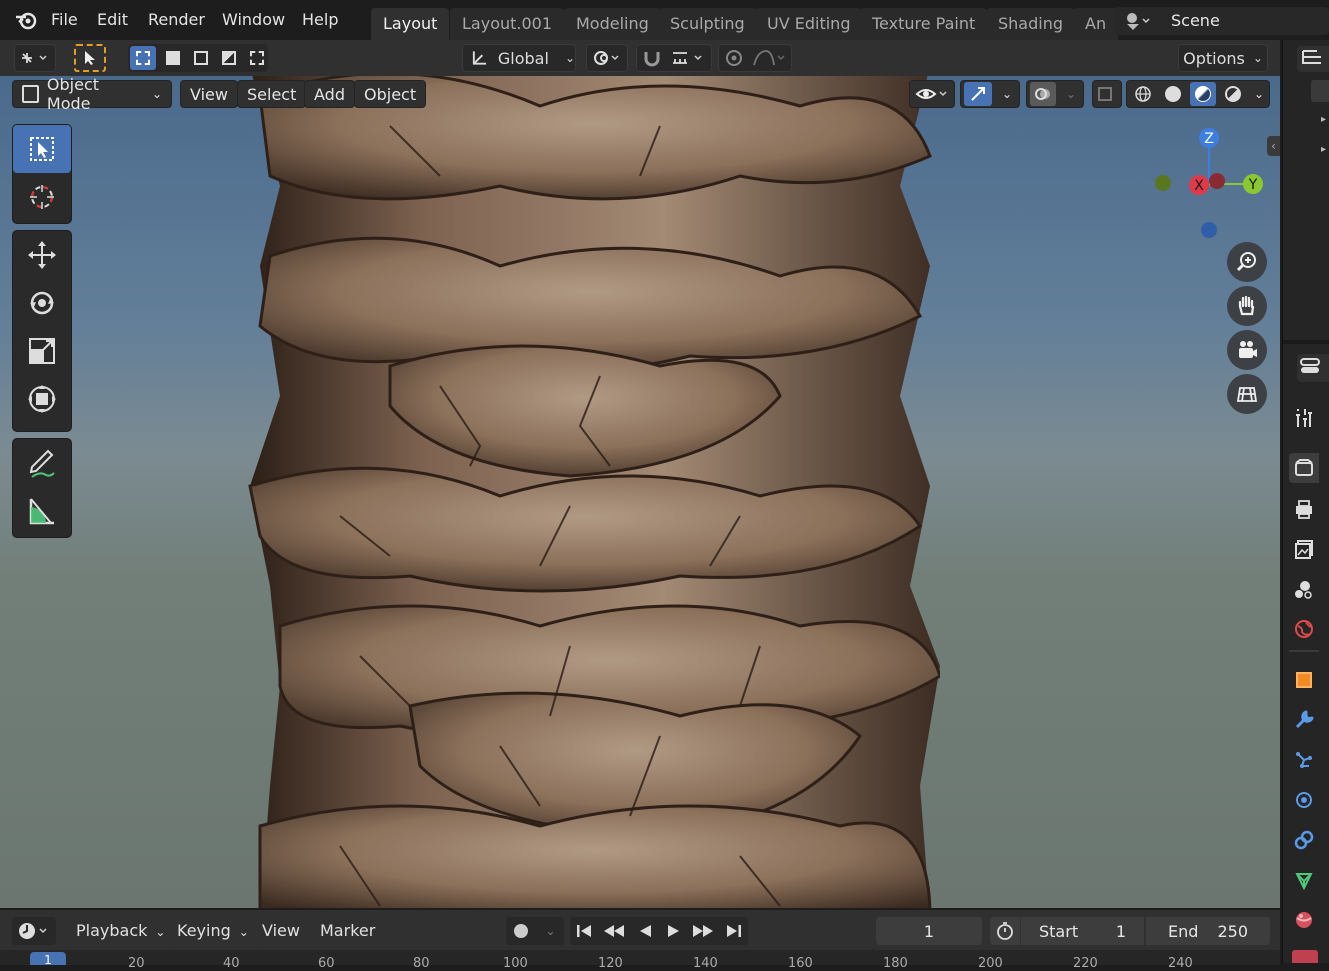  Describe the element at coordinates (1082, 931) in the screenshot. I see `start-frame-field: Start 1` at that location.